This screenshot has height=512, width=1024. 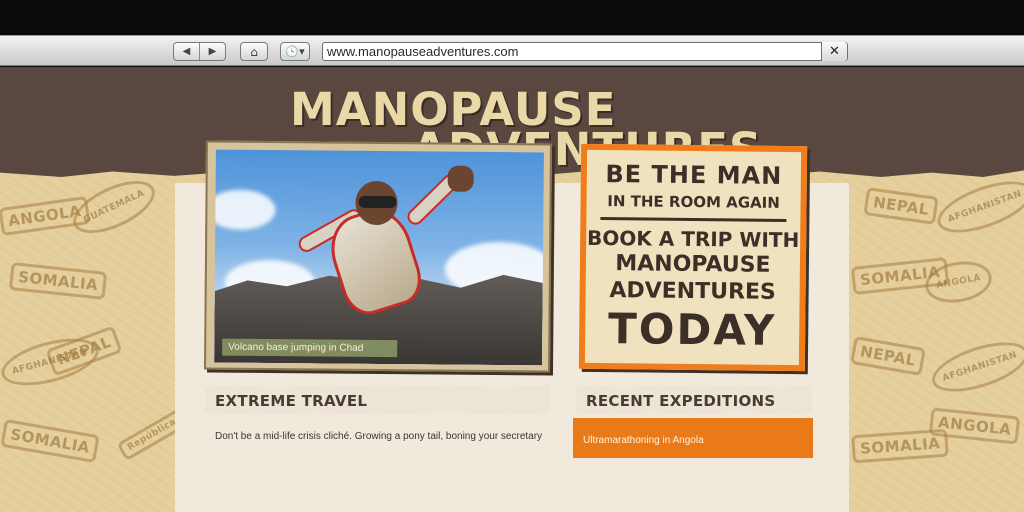 I want to click on promo-line-3: BOOK A TRIP WITH, so click(x=693, y=239).